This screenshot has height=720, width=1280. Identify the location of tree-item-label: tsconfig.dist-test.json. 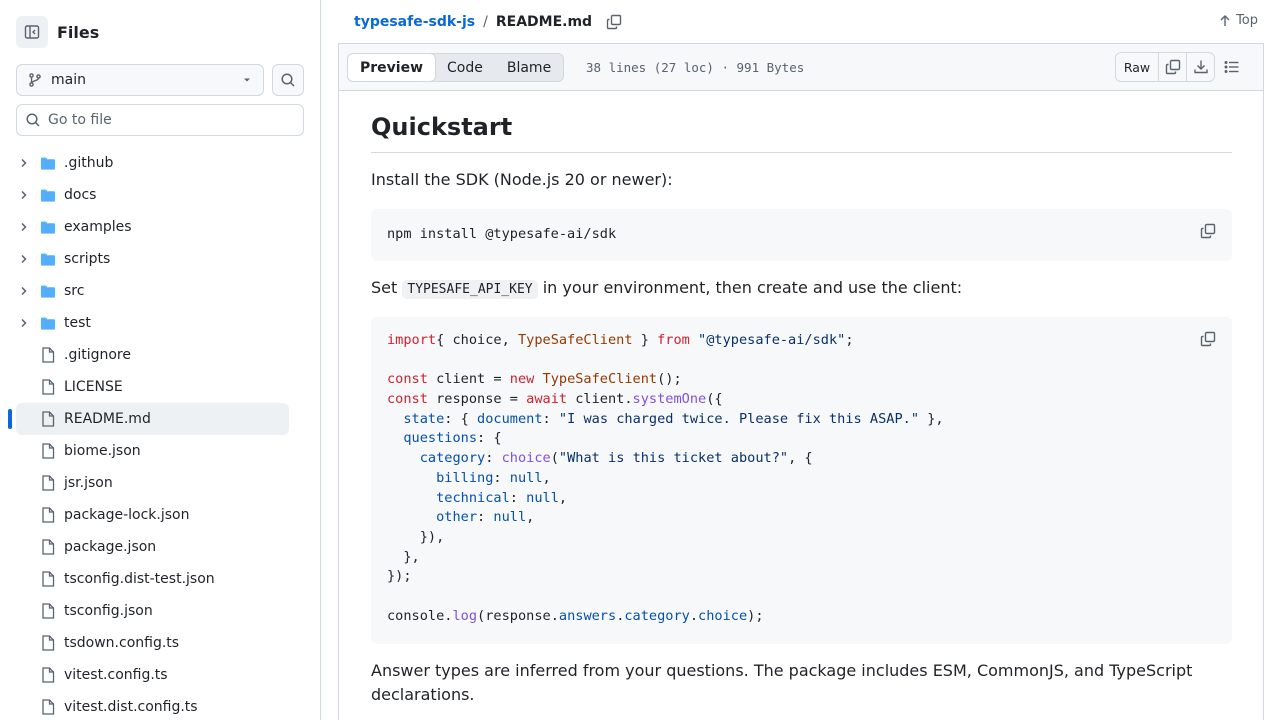
(139, 579).